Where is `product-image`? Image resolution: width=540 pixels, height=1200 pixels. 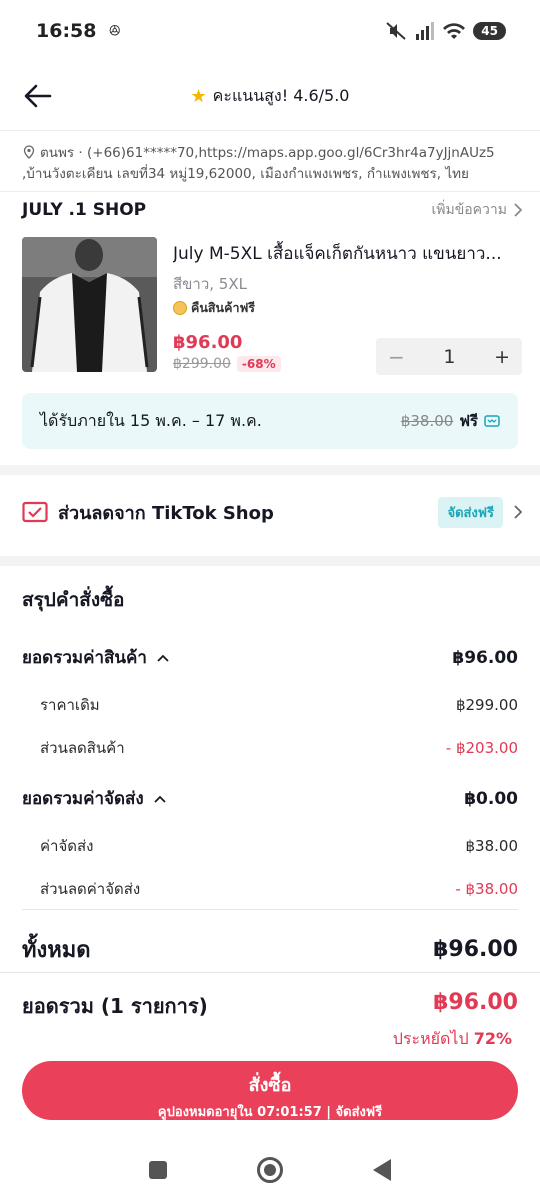
product-image is located at coordinates (89, 304).